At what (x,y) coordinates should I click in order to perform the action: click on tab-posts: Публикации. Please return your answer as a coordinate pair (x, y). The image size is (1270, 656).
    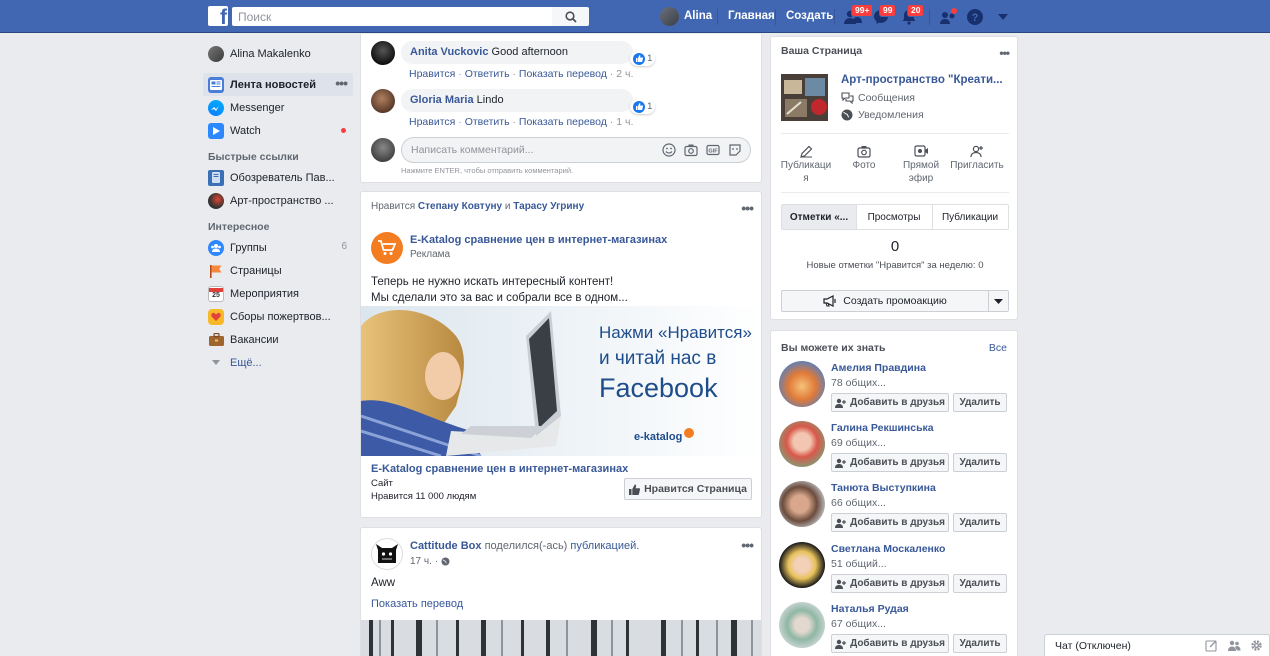
    Looking at the image, I should click on (970, 217).